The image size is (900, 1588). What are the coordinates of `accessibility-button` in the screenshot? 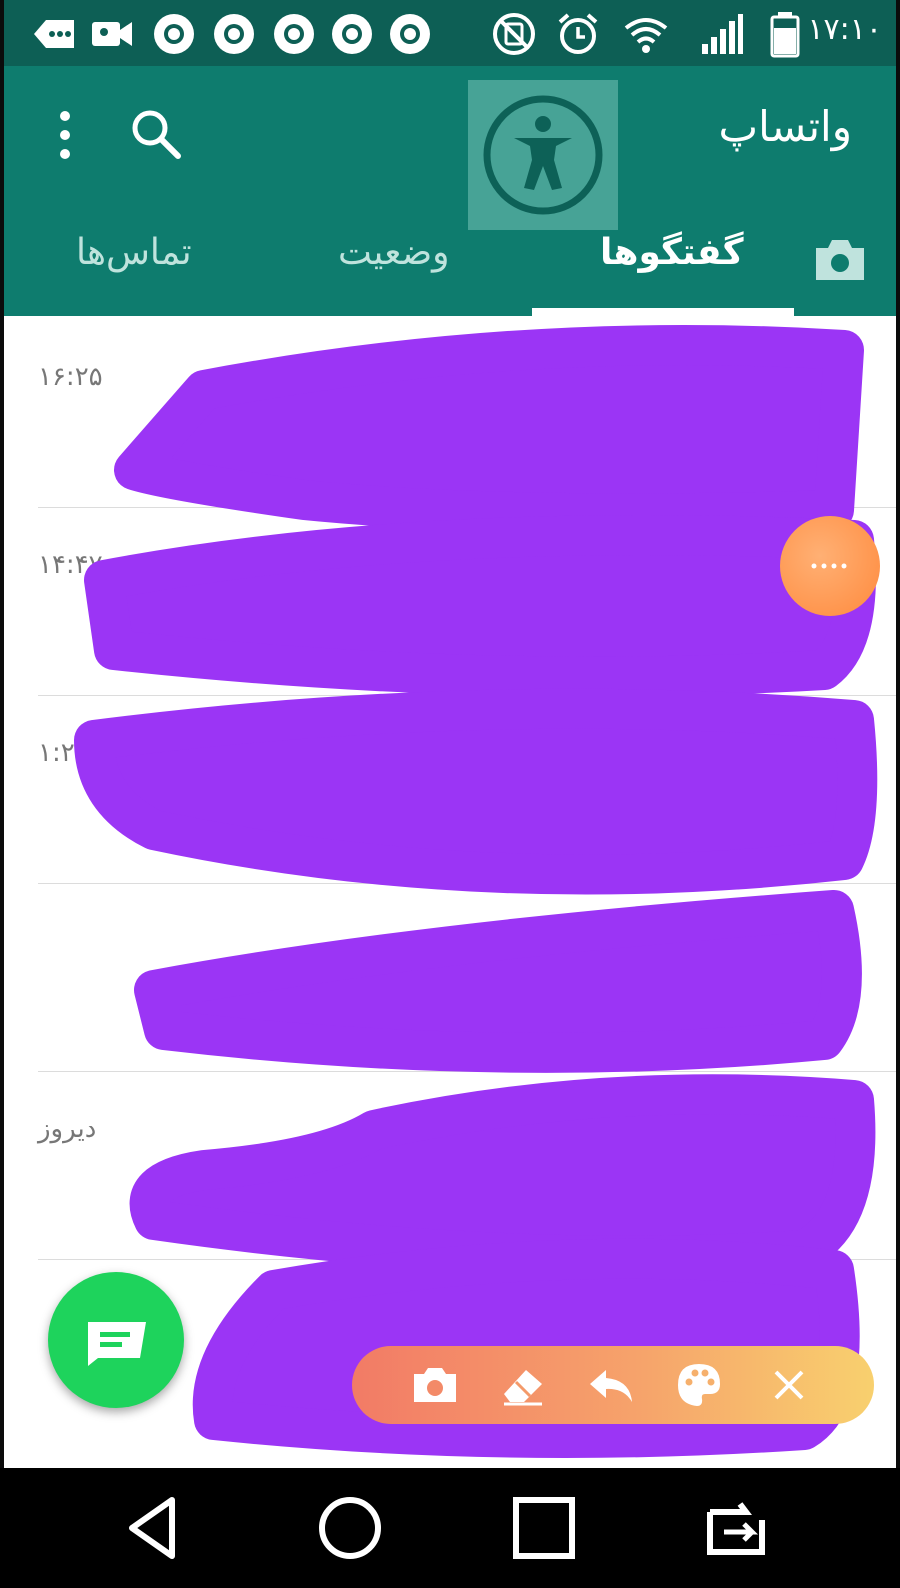 It's located at (543, 155).